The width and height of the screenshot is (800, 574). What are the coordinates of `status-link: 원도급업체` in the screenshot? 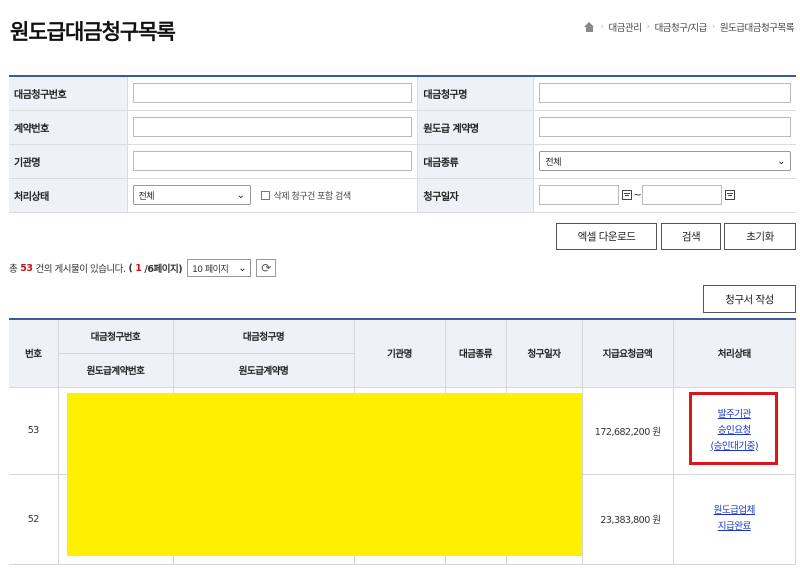 It's located at (735, 511).